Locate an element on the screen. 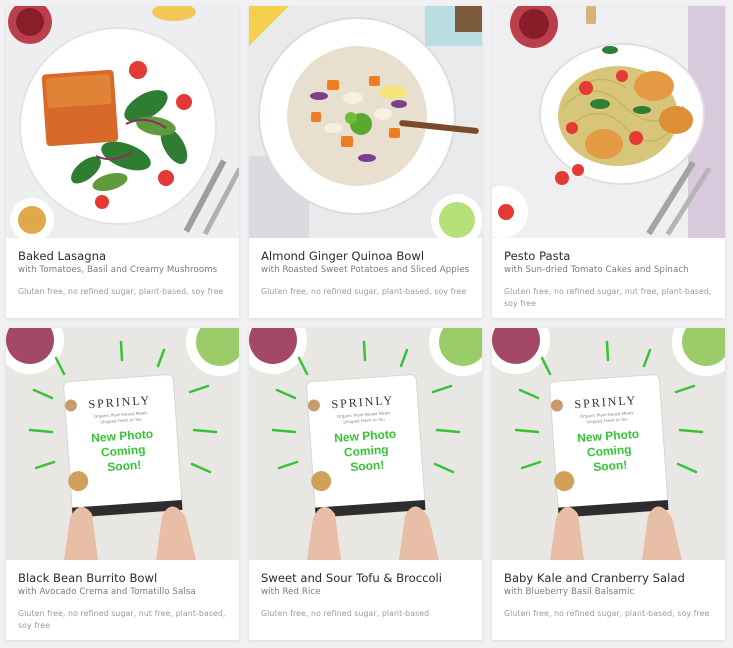 This screenshot has height=648, width=733. meal-subtitle: with Red Rice is located at coordinates (291, 592).